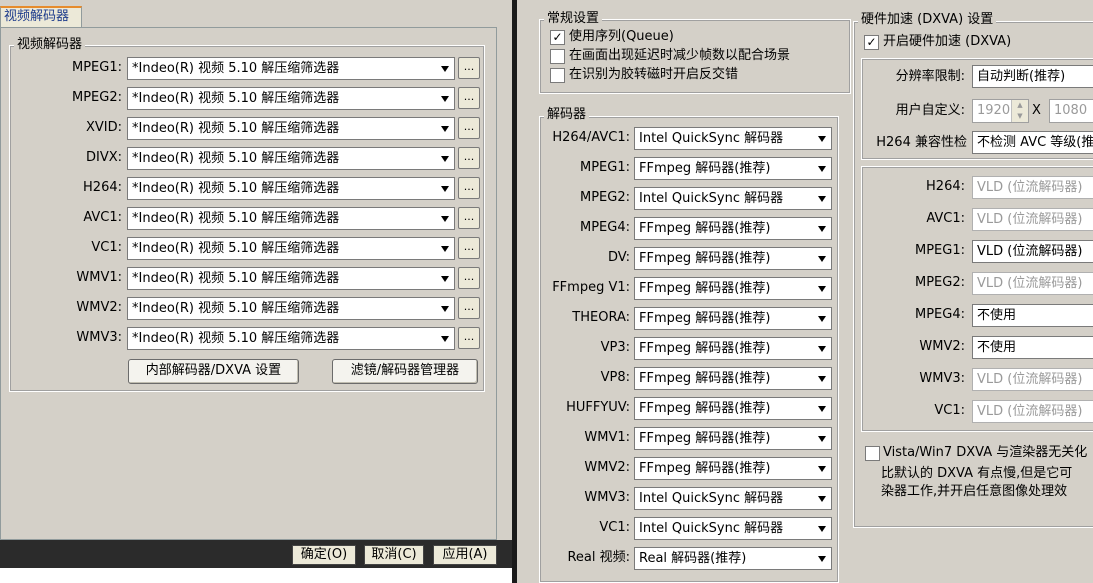 This screenshot has height=583, width=1093. What do you see at coordinates (921, 142) in the screenshot?
I see `h264-compat-label: H264 兼容性检` at bounding box center [921, 142].